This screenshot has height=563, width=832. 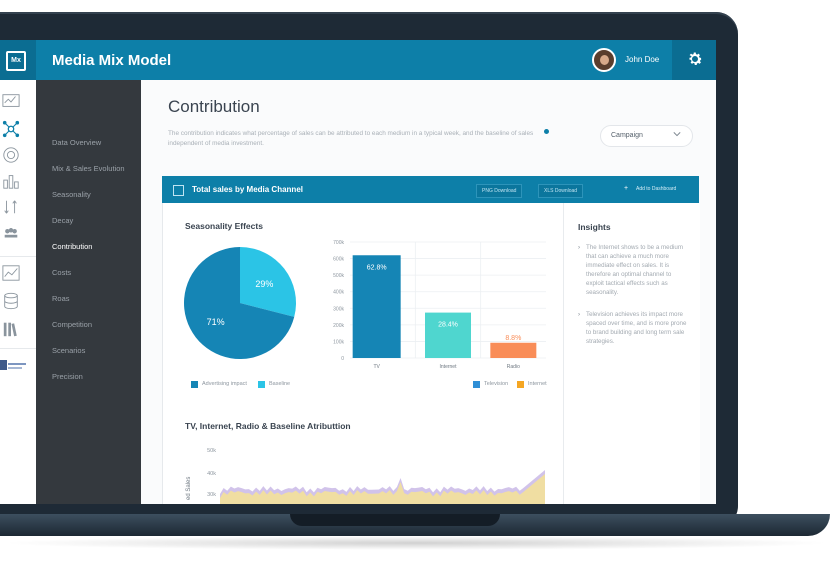 What do you see at coordinates (11, 101) in the screenshot?
I see `chart-line-icon` at bounding box center [11, 101].